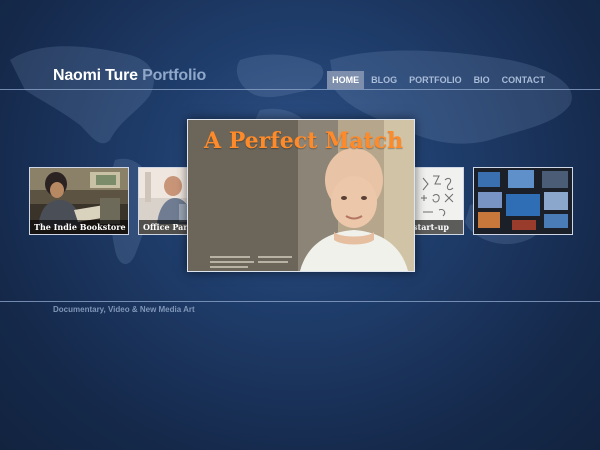  I want to click on header-divider, so click(300, 89).